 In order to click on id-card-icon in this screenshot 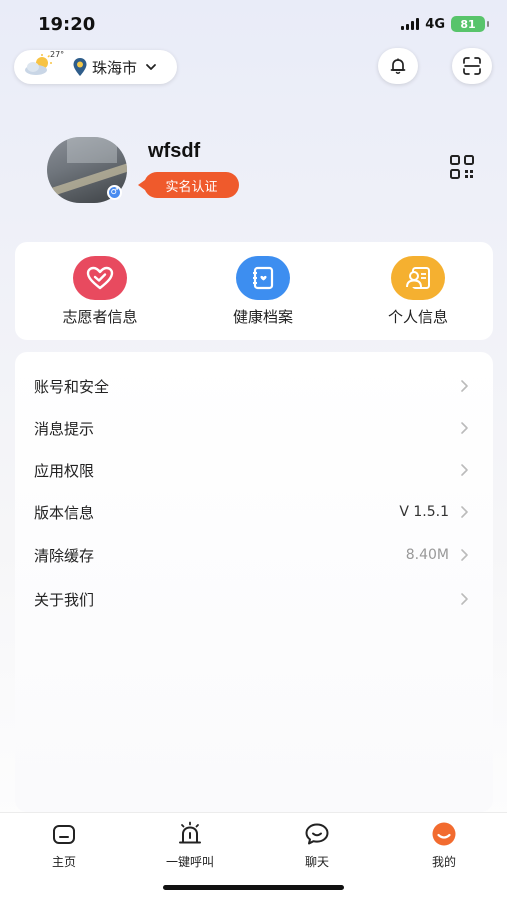, I will do `click(418, 278)`.